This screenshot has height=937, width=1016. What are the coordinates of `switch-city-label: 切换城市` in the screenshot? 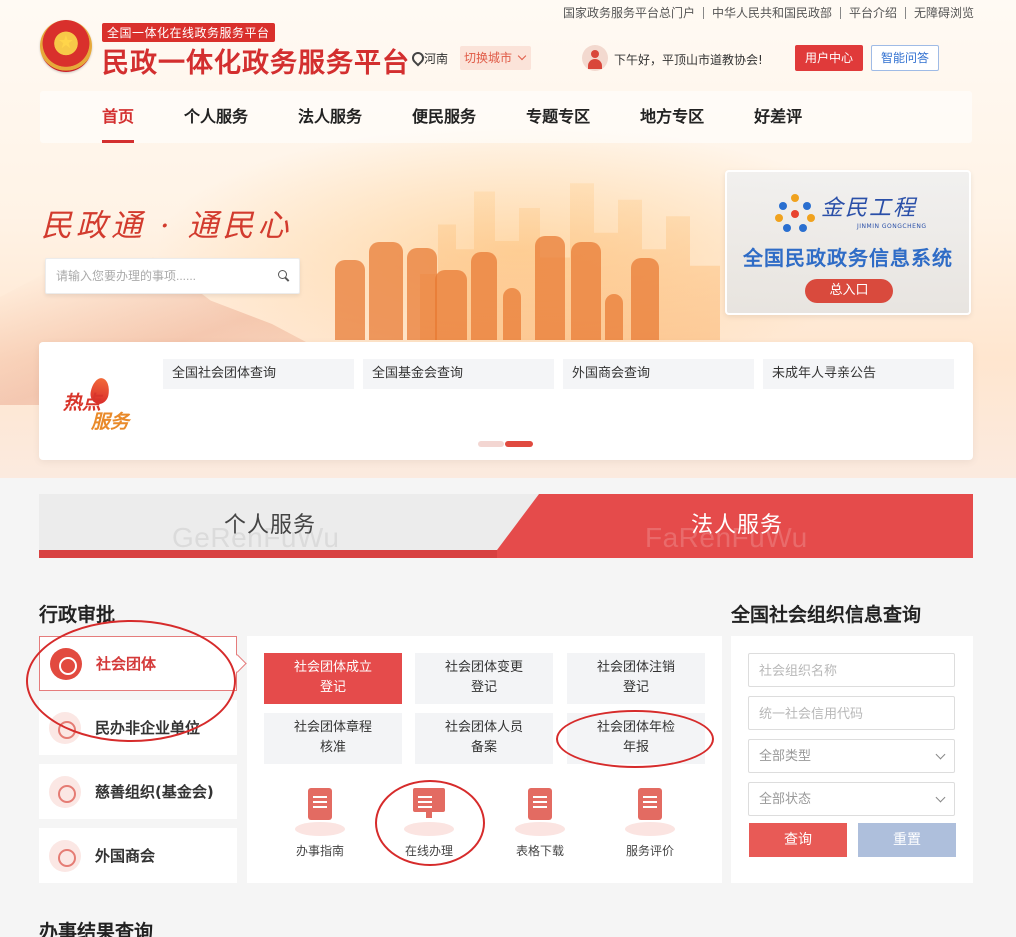 It's located at (488, 58).